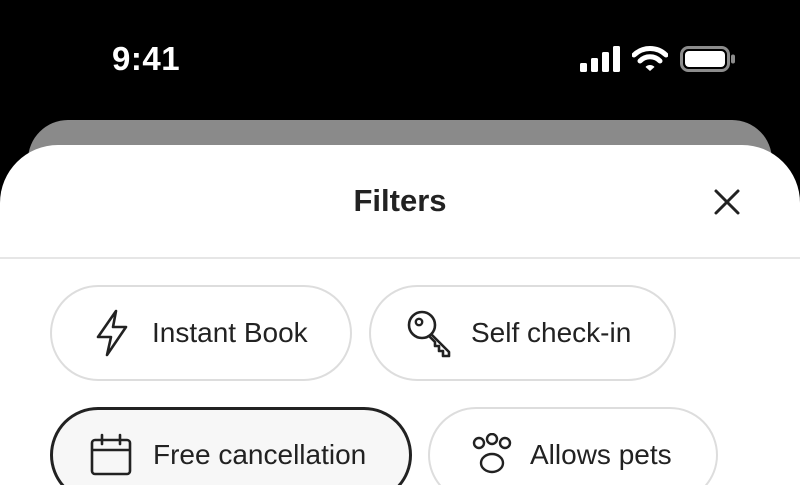 The image size is (800, 485). I want to click on free-cancellation-chip: Free cancellation, so click(231, 446).